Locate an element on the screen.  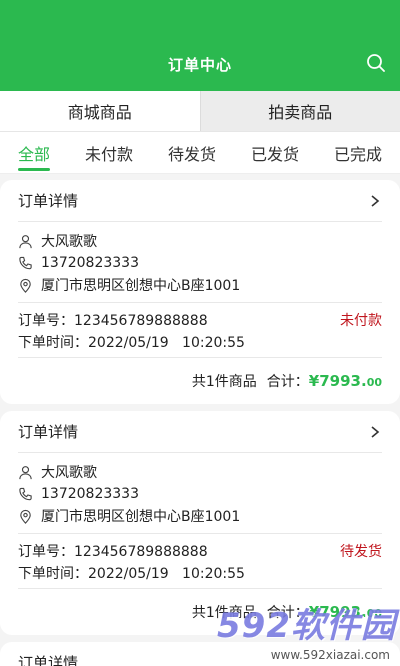
tab-mall-goods: 商城商品 is located at coordinates (100, 111).